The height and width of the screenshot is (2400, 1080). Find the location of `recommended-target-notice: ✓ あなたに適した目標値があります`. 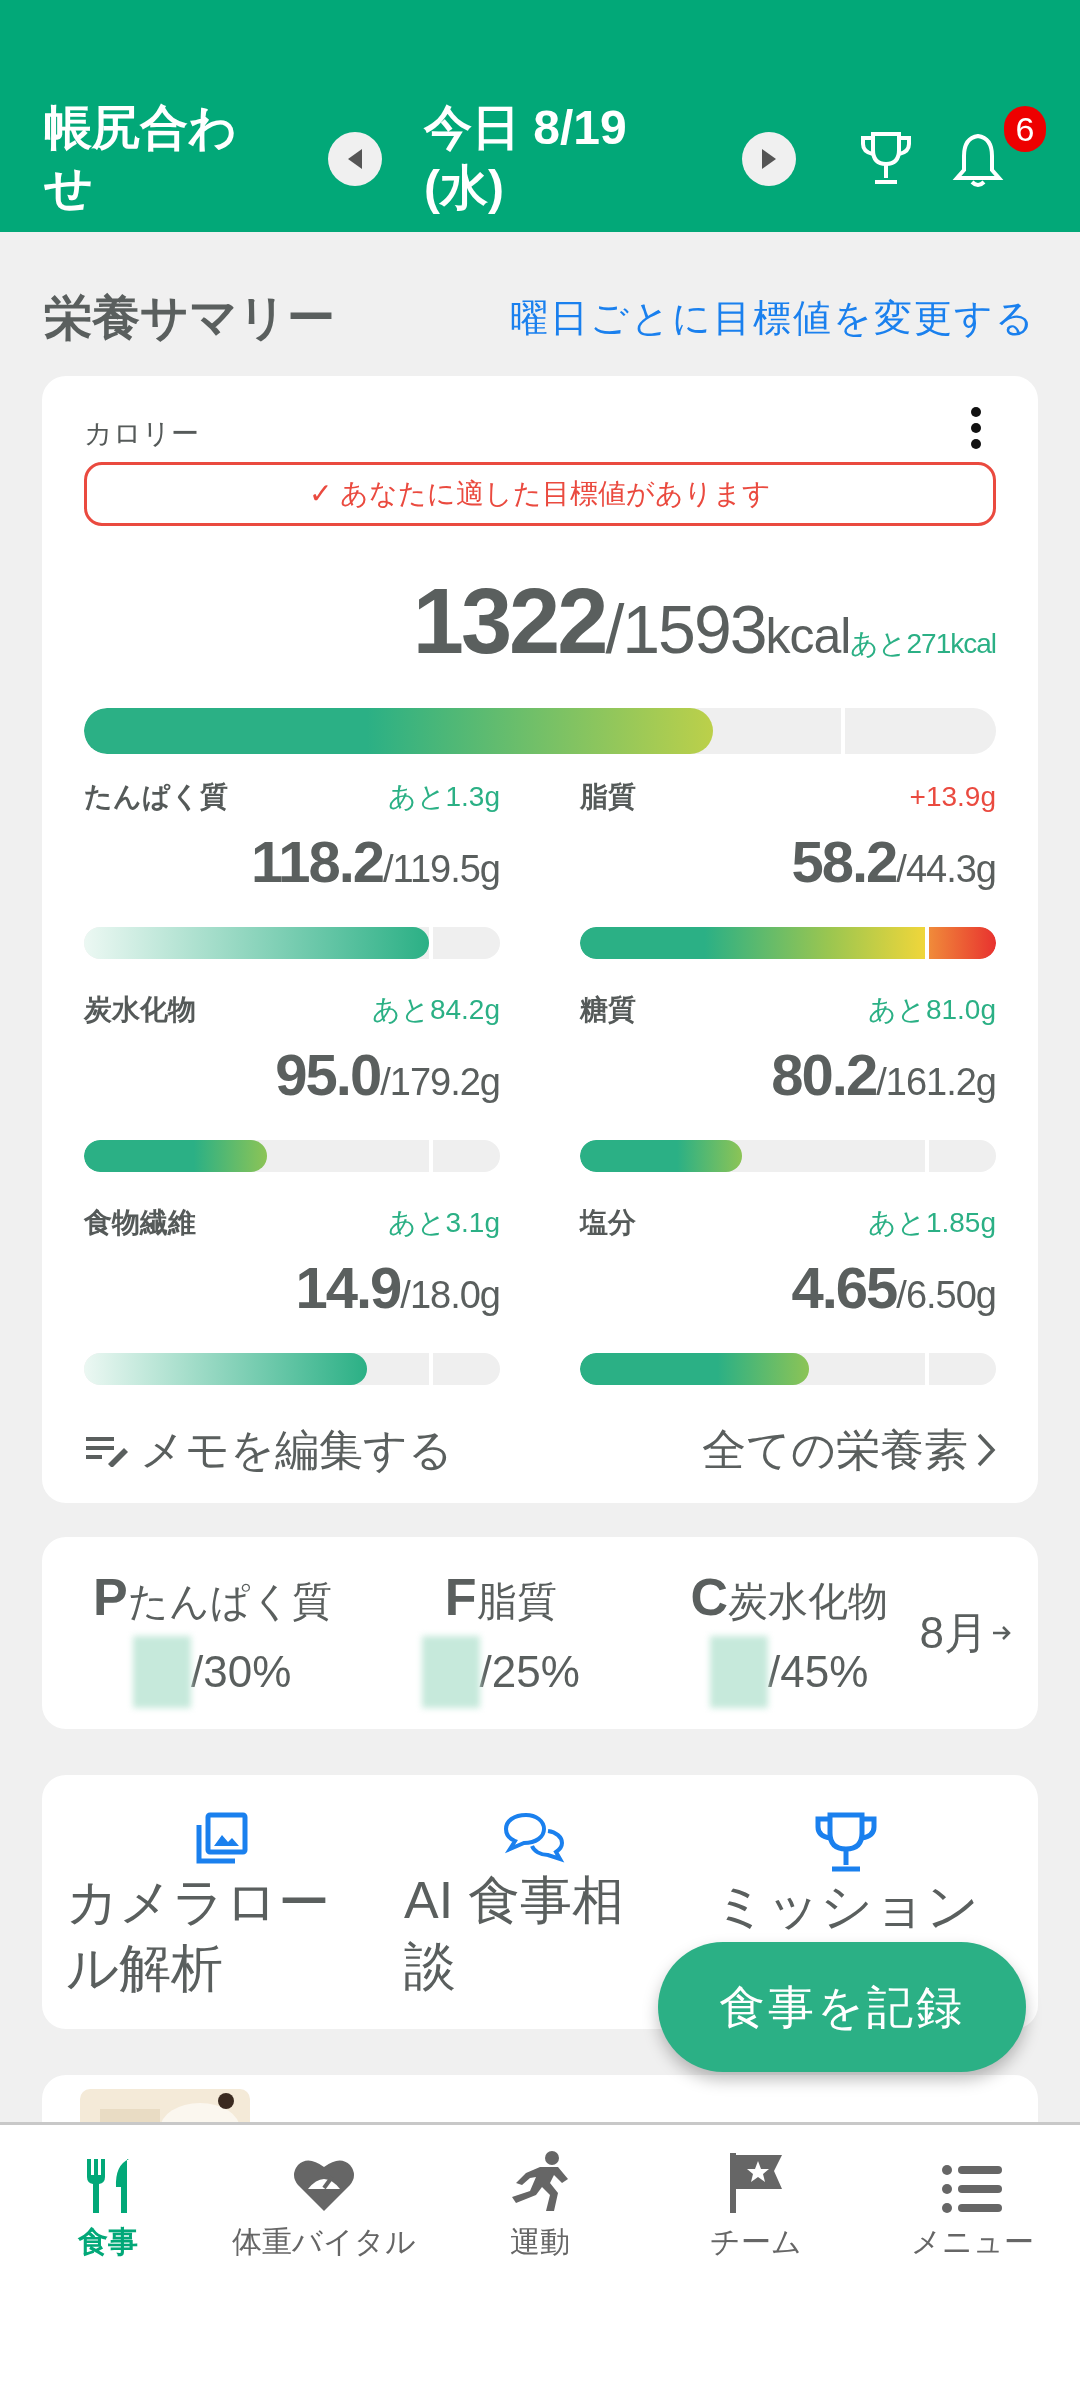

recommended-target-notice: ✓ あなたに適した目標値があります is located at coordinates (540, 494).